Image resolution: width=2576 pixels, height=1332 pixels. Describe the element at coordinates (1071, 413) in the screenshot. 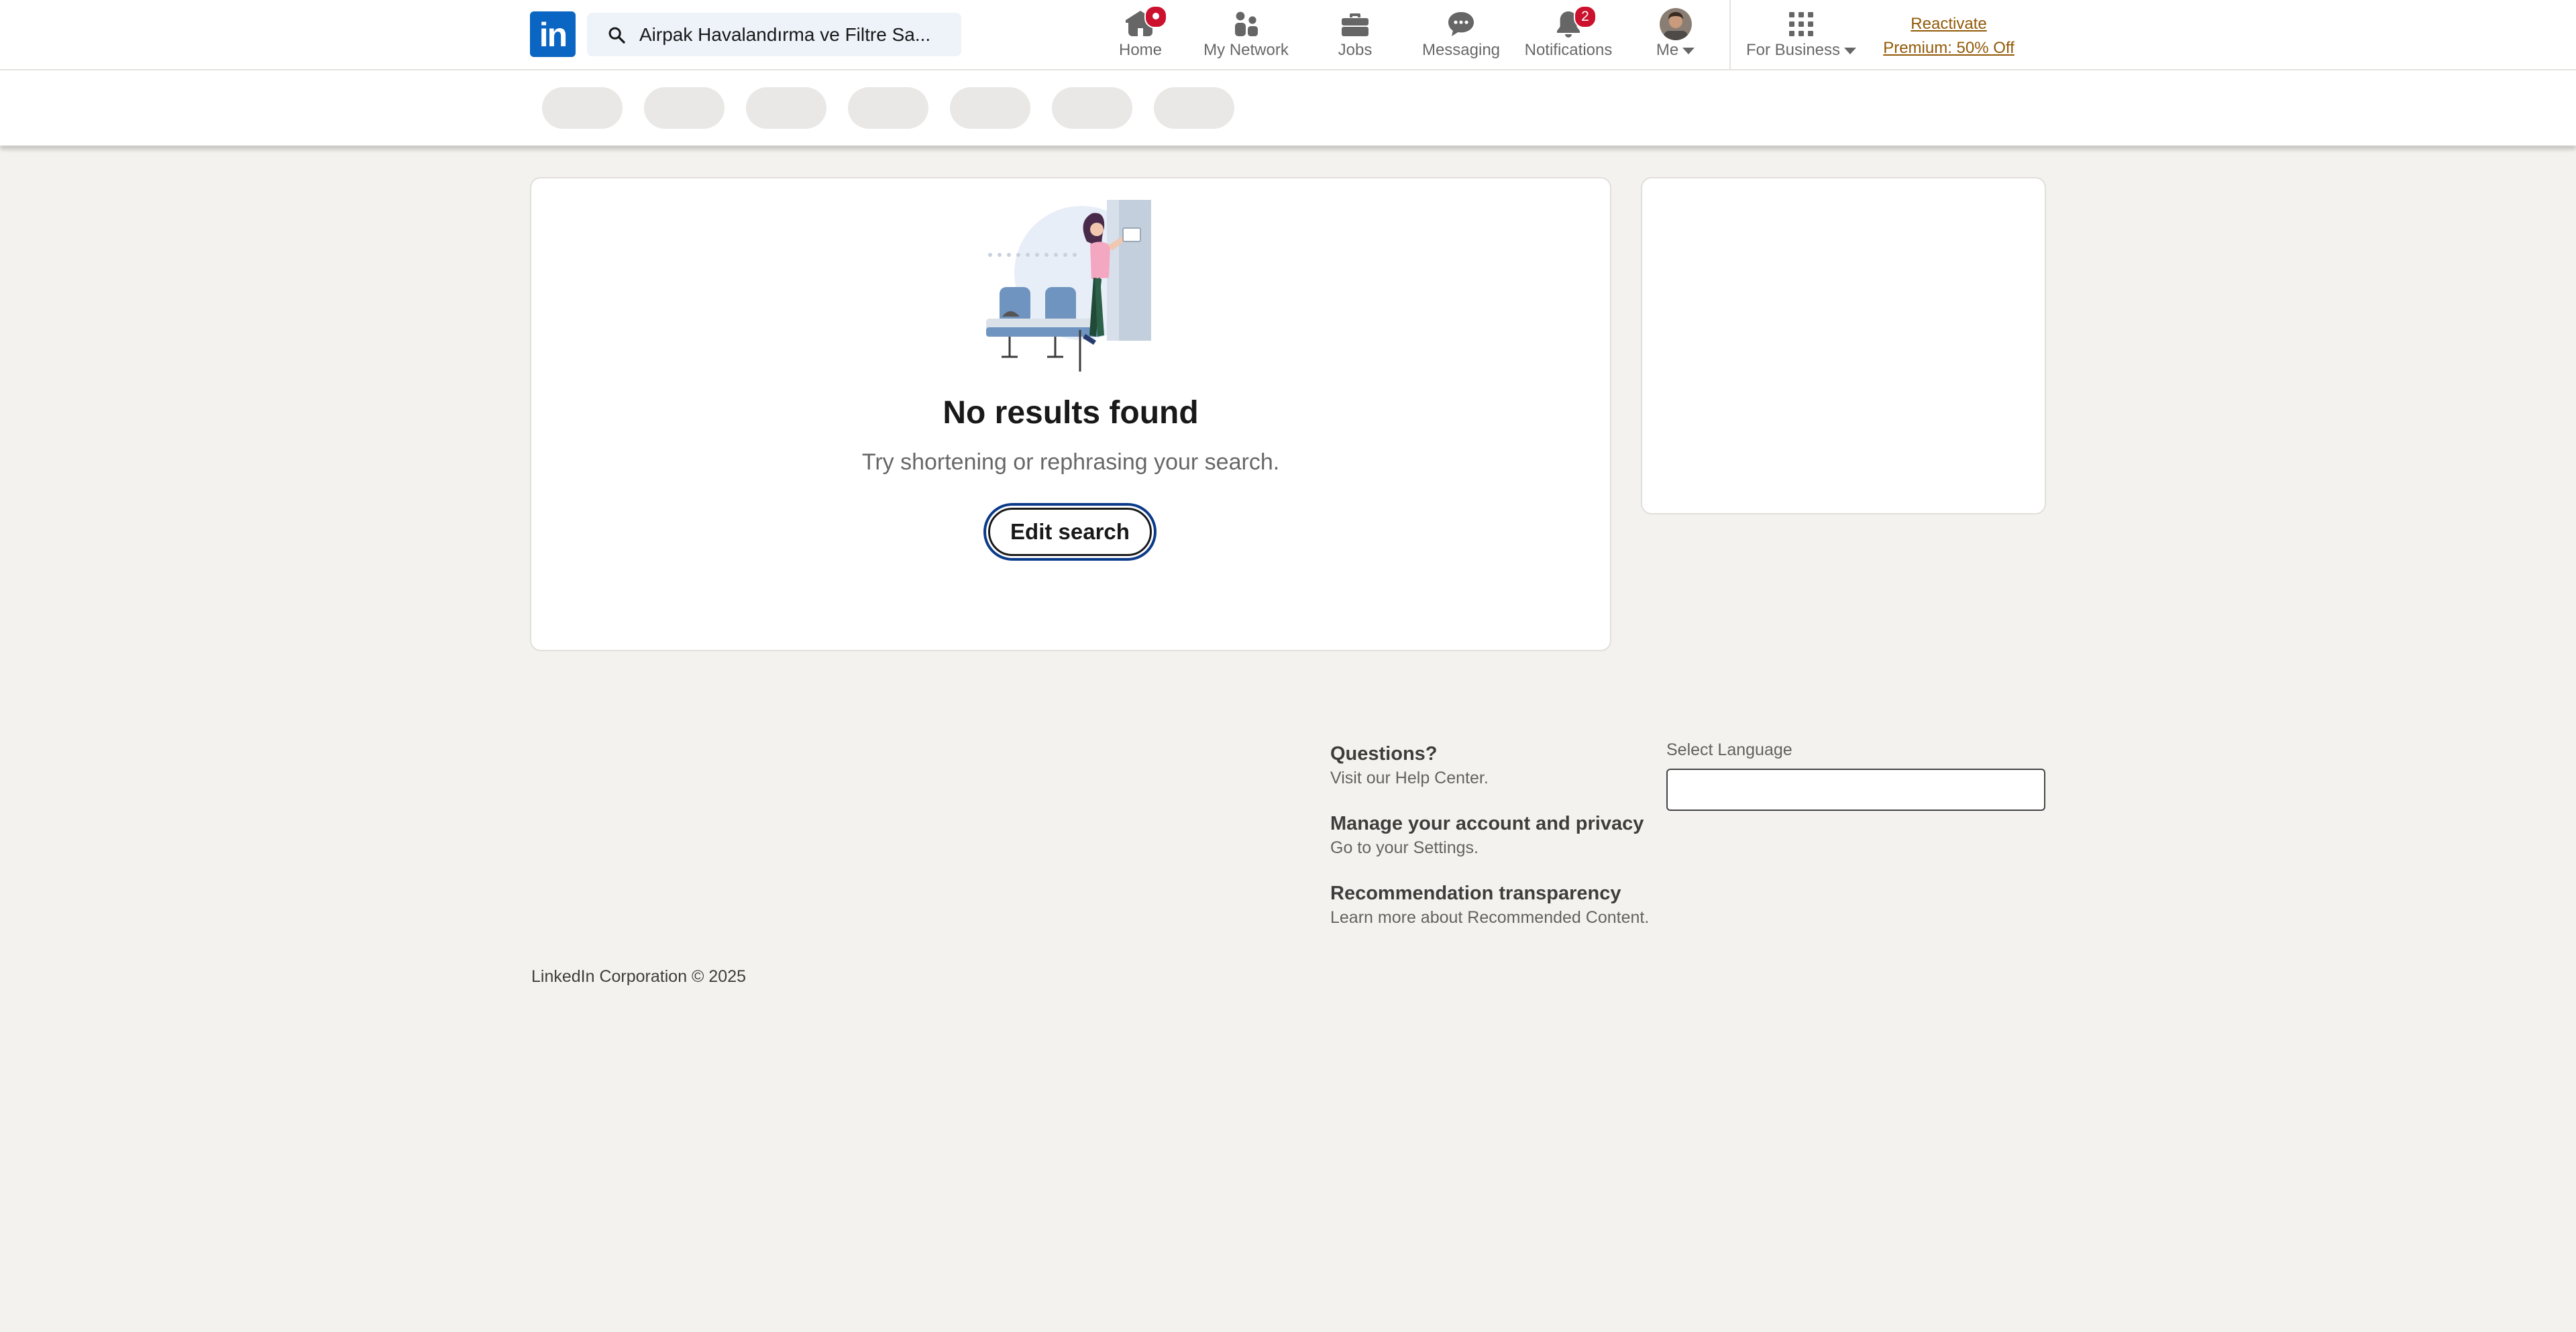

I see `no-results-title: No results found` at that location.